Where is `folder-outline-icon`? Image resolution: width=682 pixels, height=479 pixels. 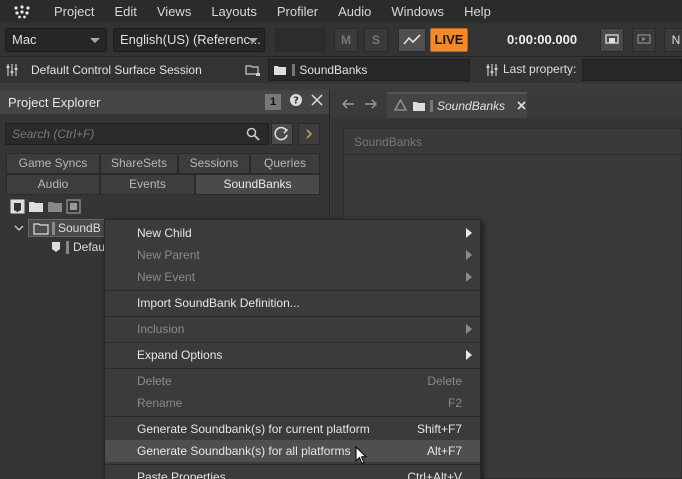 folder-outline-icon is located at coordinates (41, 228).